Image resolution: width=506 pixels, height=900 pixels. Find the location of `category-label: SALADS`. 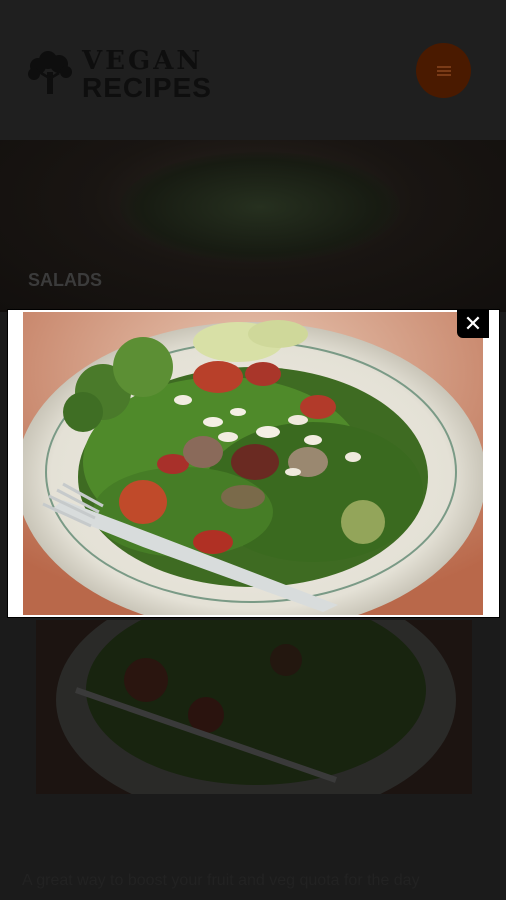

category-label: SALADS is located at coordinates (65, 280).